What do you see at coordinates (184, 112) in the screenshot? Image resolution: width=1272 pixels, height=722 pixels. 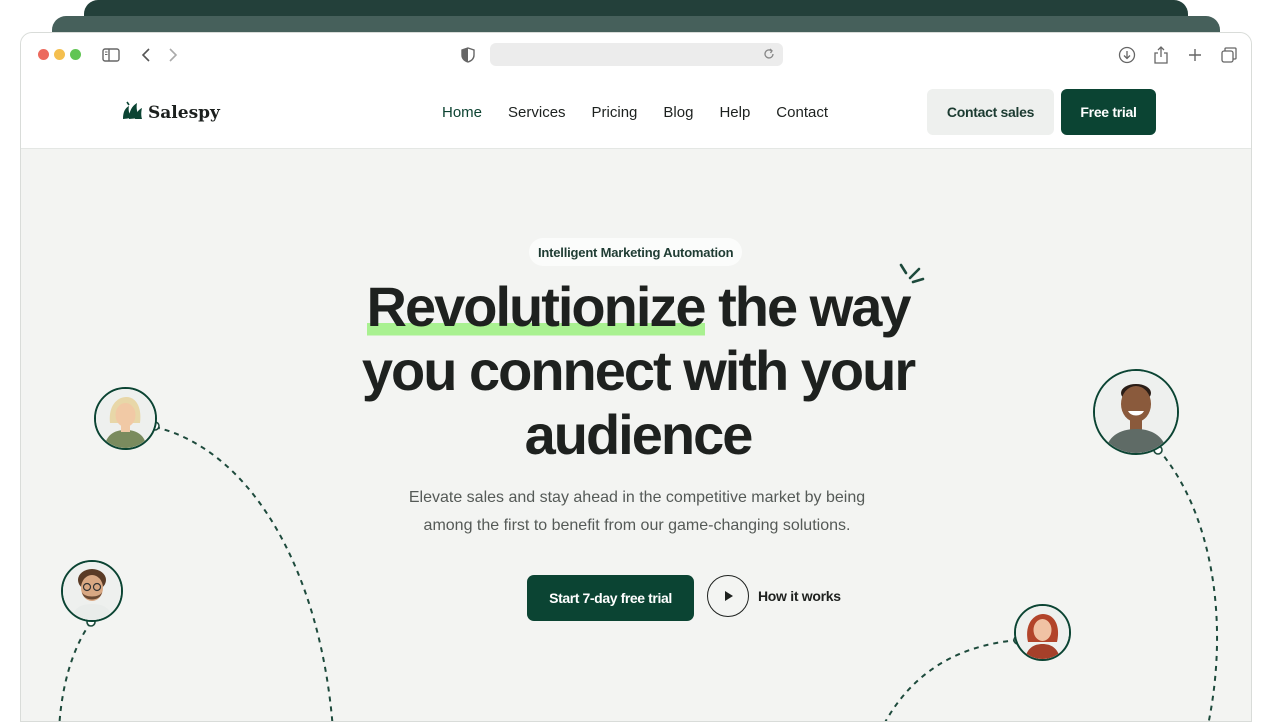 I see `brand-name: Salespy` at bounding box center [184, 112].